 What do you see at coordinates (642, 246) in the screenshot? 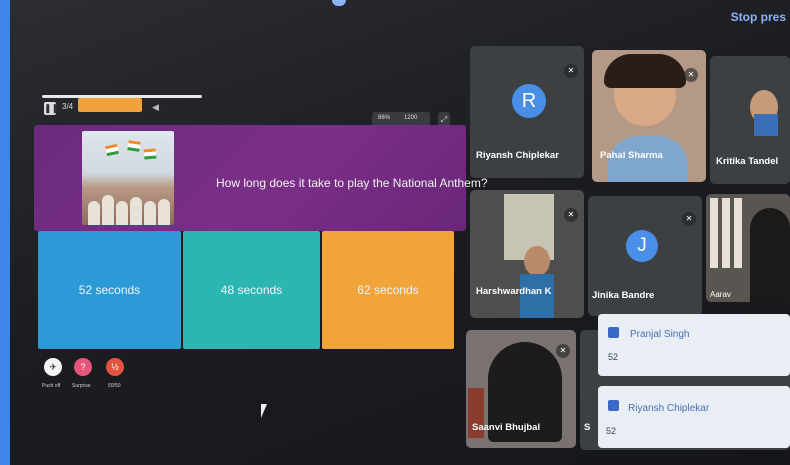
I see `avatar: J` at bounding box center [642, 246].